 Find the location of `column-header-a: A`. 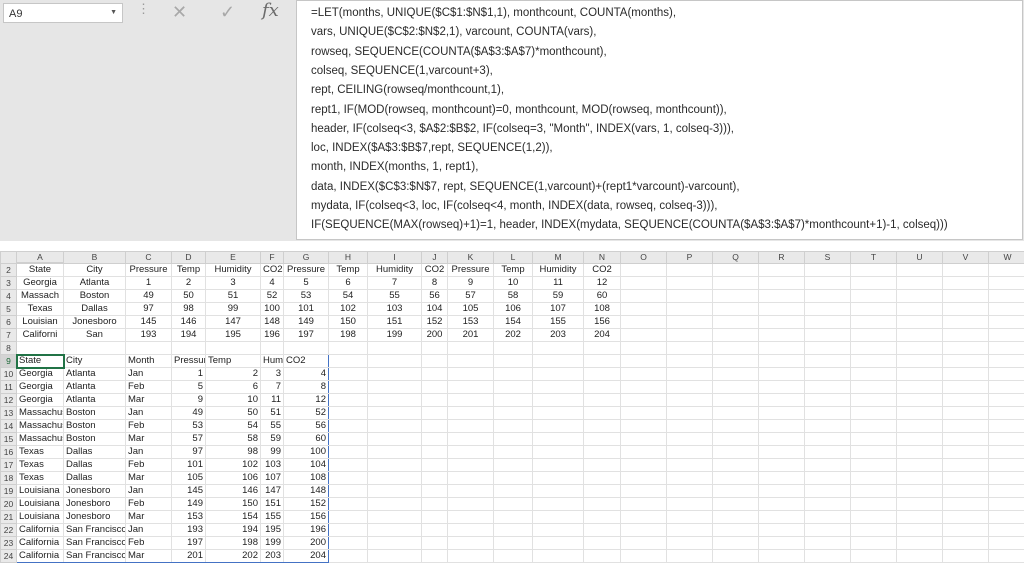

column-header-a: A is located at coordinates (40, 257).